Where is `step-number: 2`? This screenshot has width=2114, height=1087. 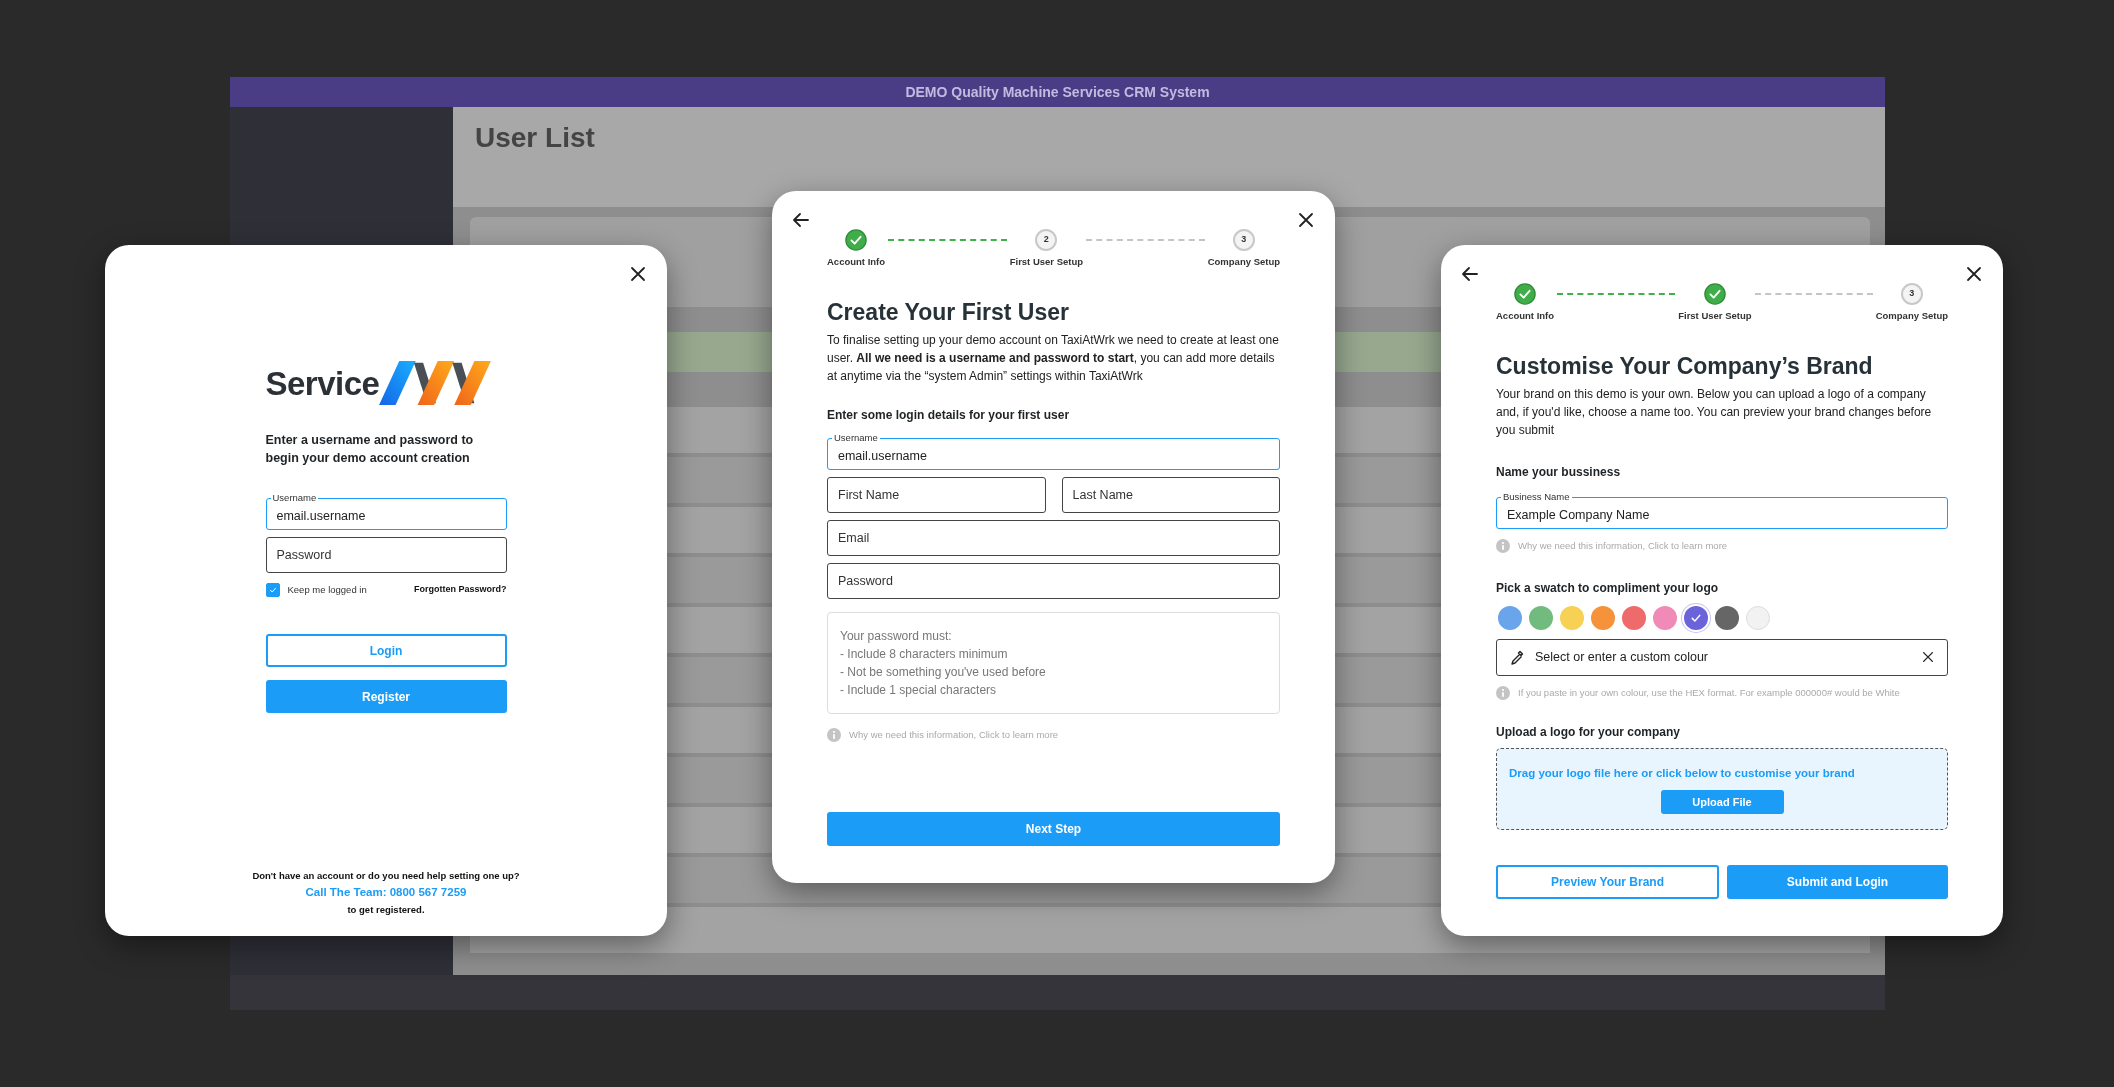 step-number: 2 is located at coordinates (1046, 240).